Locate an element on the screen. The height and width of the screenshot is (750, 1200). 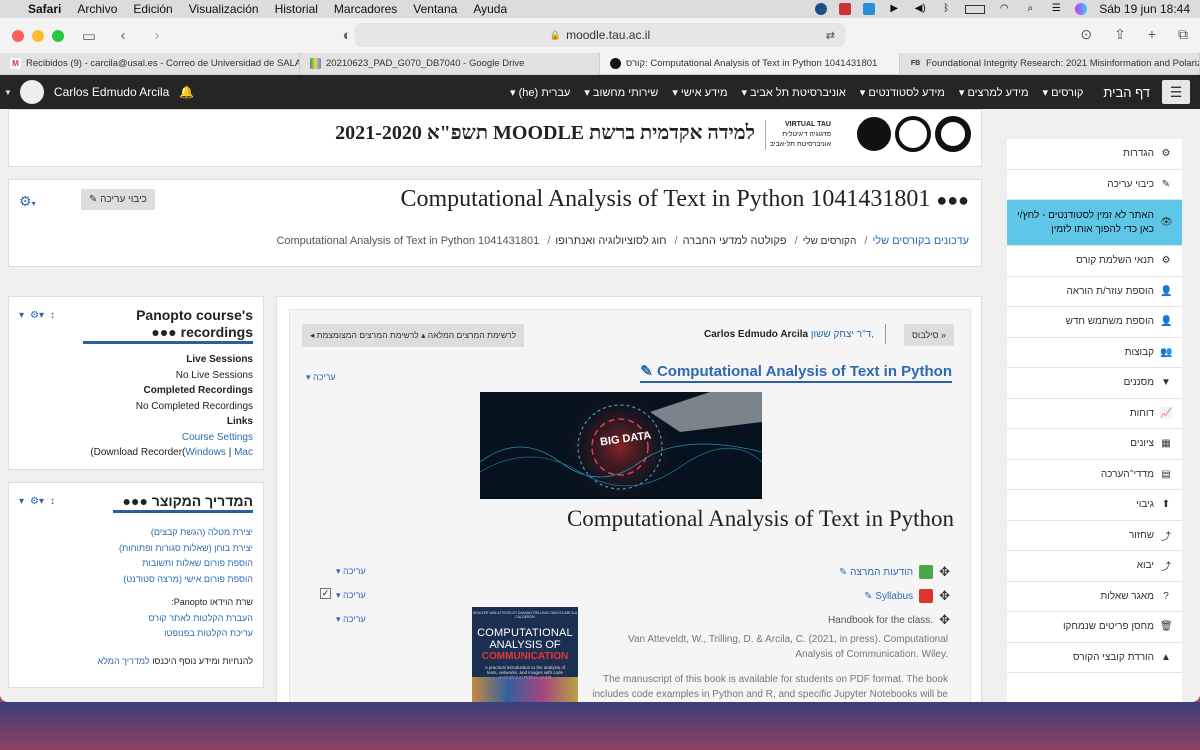
battery-icon is located at coordinates (975, 9).